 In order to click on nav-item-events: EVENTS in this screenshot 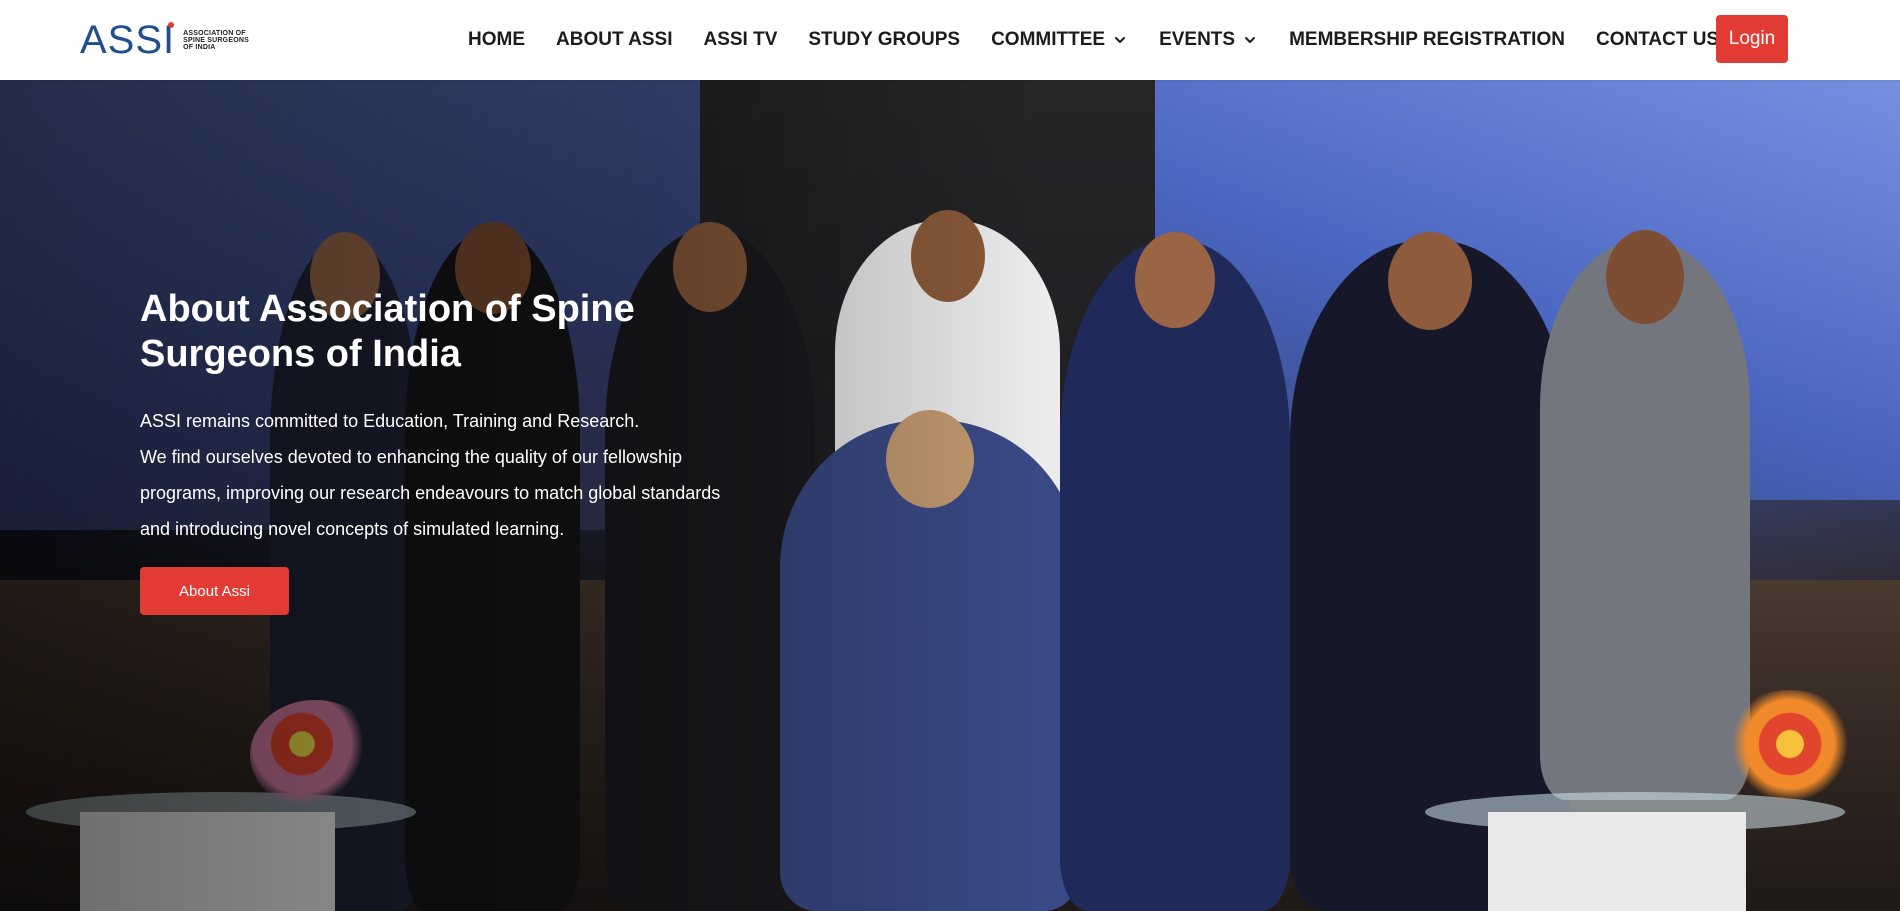, I will do `click(1208, 40)`.